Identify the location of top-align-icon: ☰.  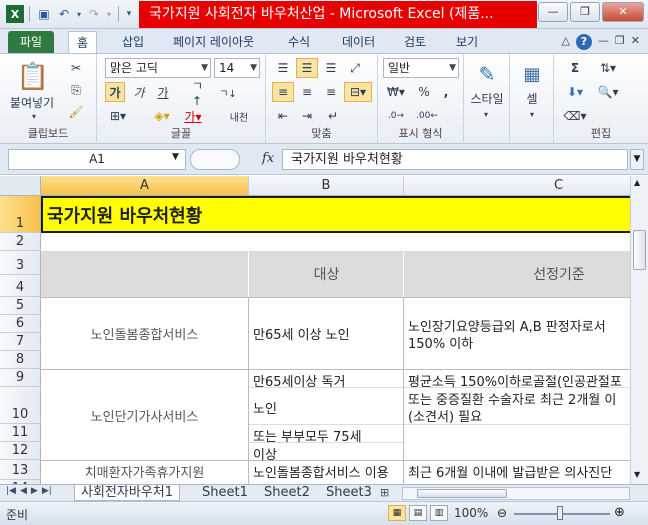
(283, 68).